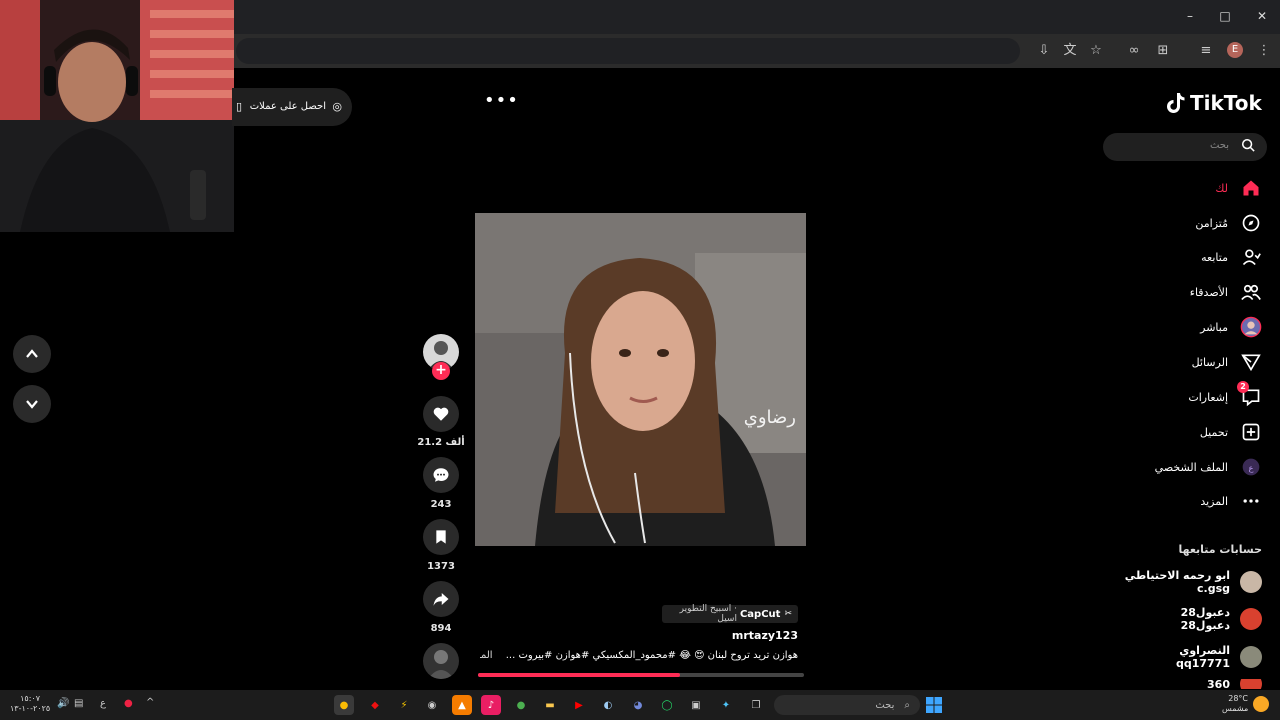 This screenshot has width=1280, height=720. What do you see at coordinates (32, 354) in the screenshot?
I see `previous-video-button` at bounding box center [32, 354].